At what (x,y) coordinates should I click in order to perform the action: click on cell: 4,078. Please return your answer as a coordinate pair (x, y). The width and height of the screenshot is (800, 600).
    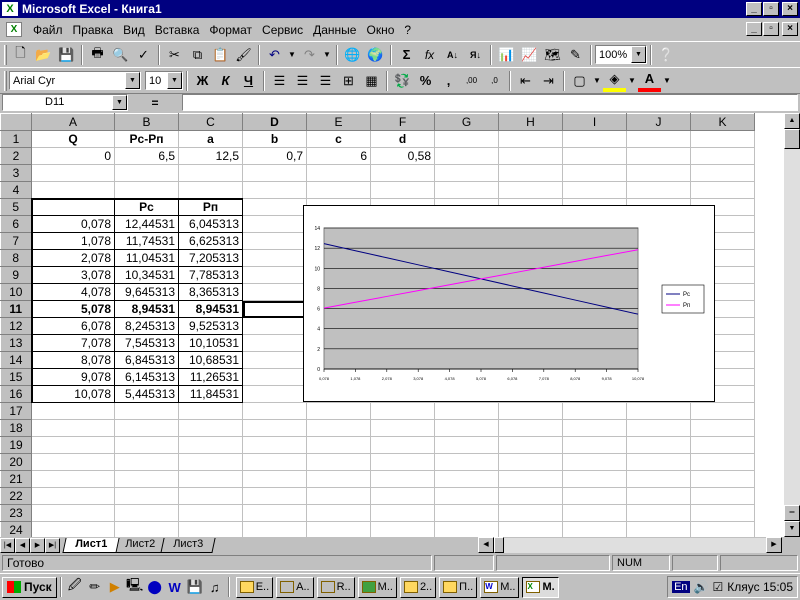
    Looking at the image, I should click on (72, 292).